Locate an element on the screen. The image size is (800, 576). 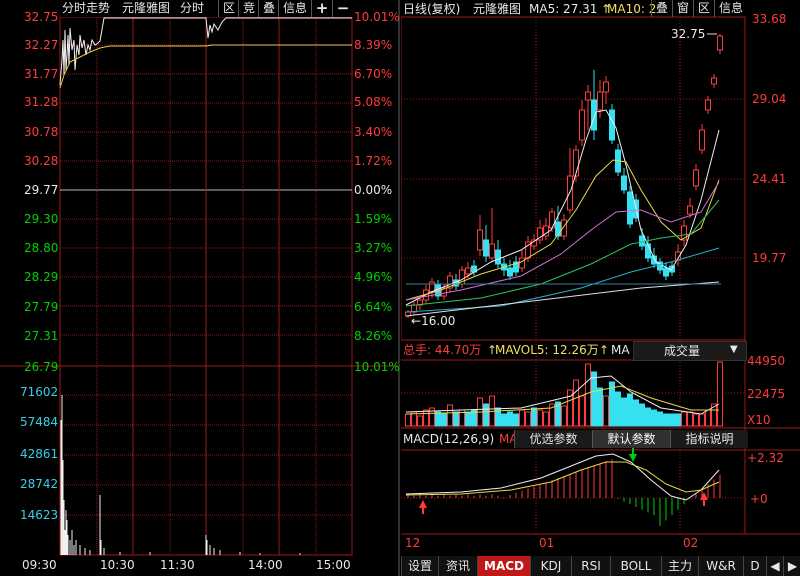
tab-main-force: 主力 is located at coordinates (679, 566).